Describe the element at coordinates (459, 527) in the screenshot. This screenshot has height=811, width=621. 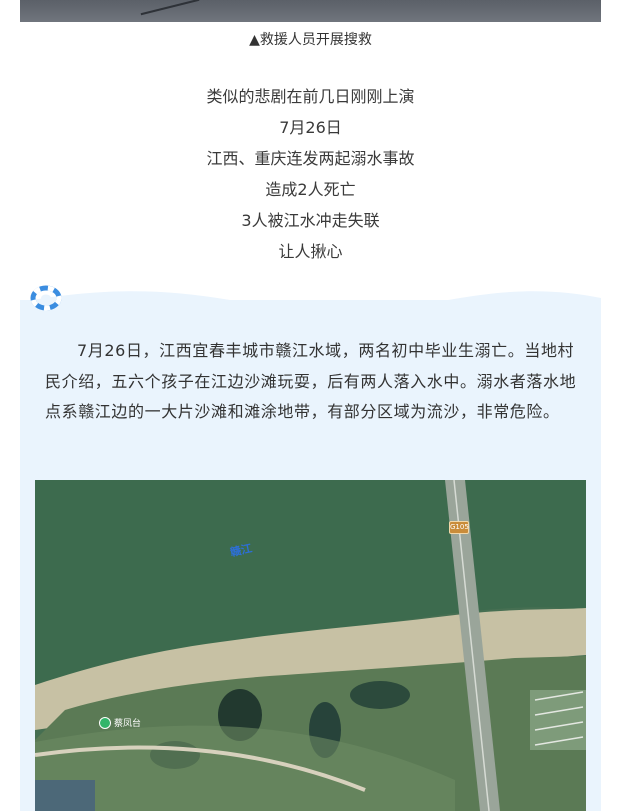
I see `road-shield: G105` at that location.